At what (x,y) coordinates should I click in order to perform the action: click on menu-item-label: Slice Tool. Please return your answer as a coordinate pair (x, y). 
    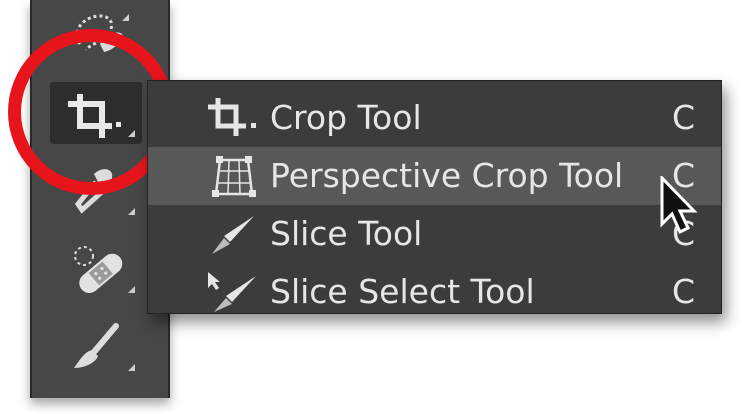
    Looking at the image, I should click on (346, 233).